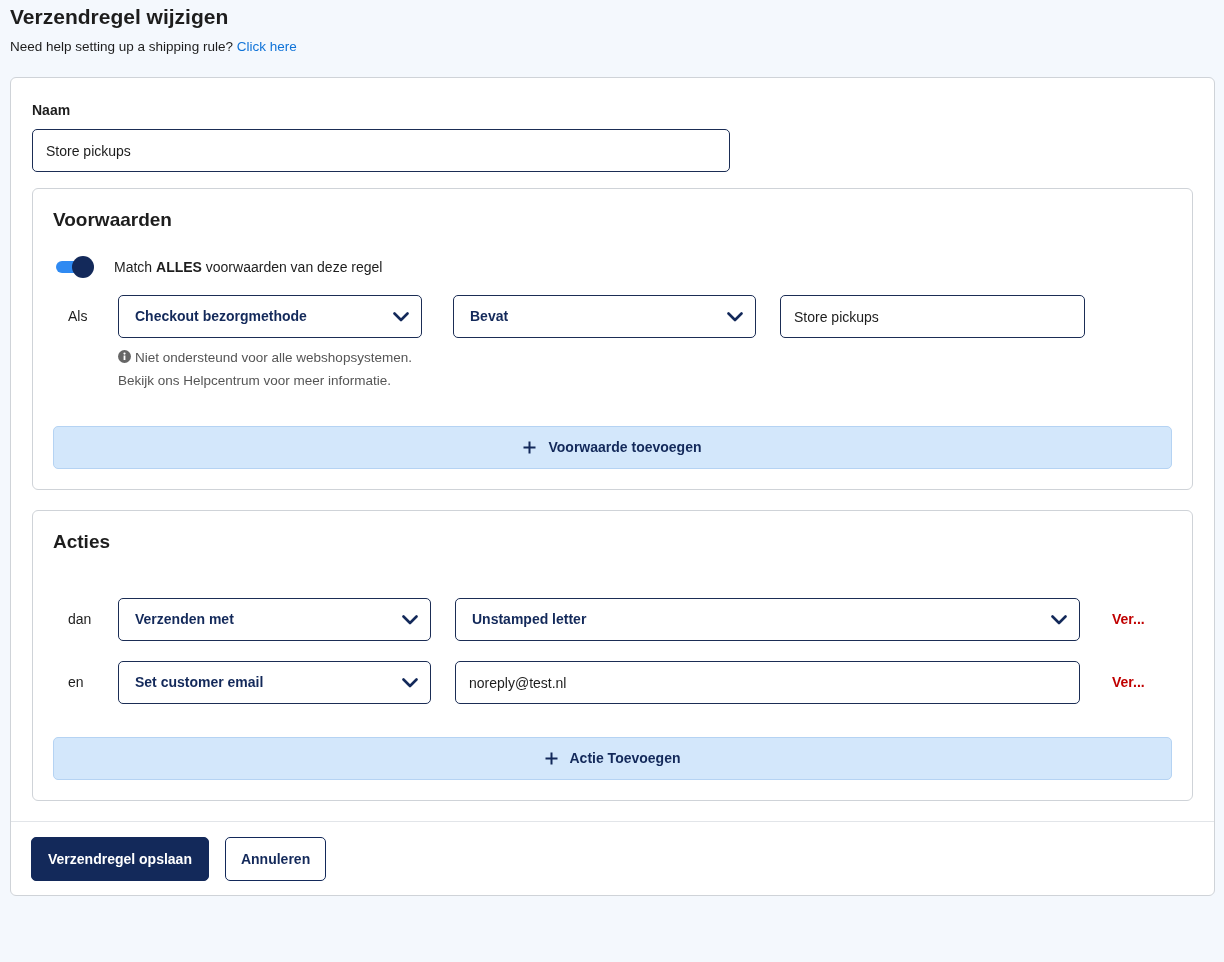  I want to click on info-note: Niet ondersteund voor alle webshopsystemen. Bekijk ons Helpcentrum voor meer informatie., so click(265, 370).